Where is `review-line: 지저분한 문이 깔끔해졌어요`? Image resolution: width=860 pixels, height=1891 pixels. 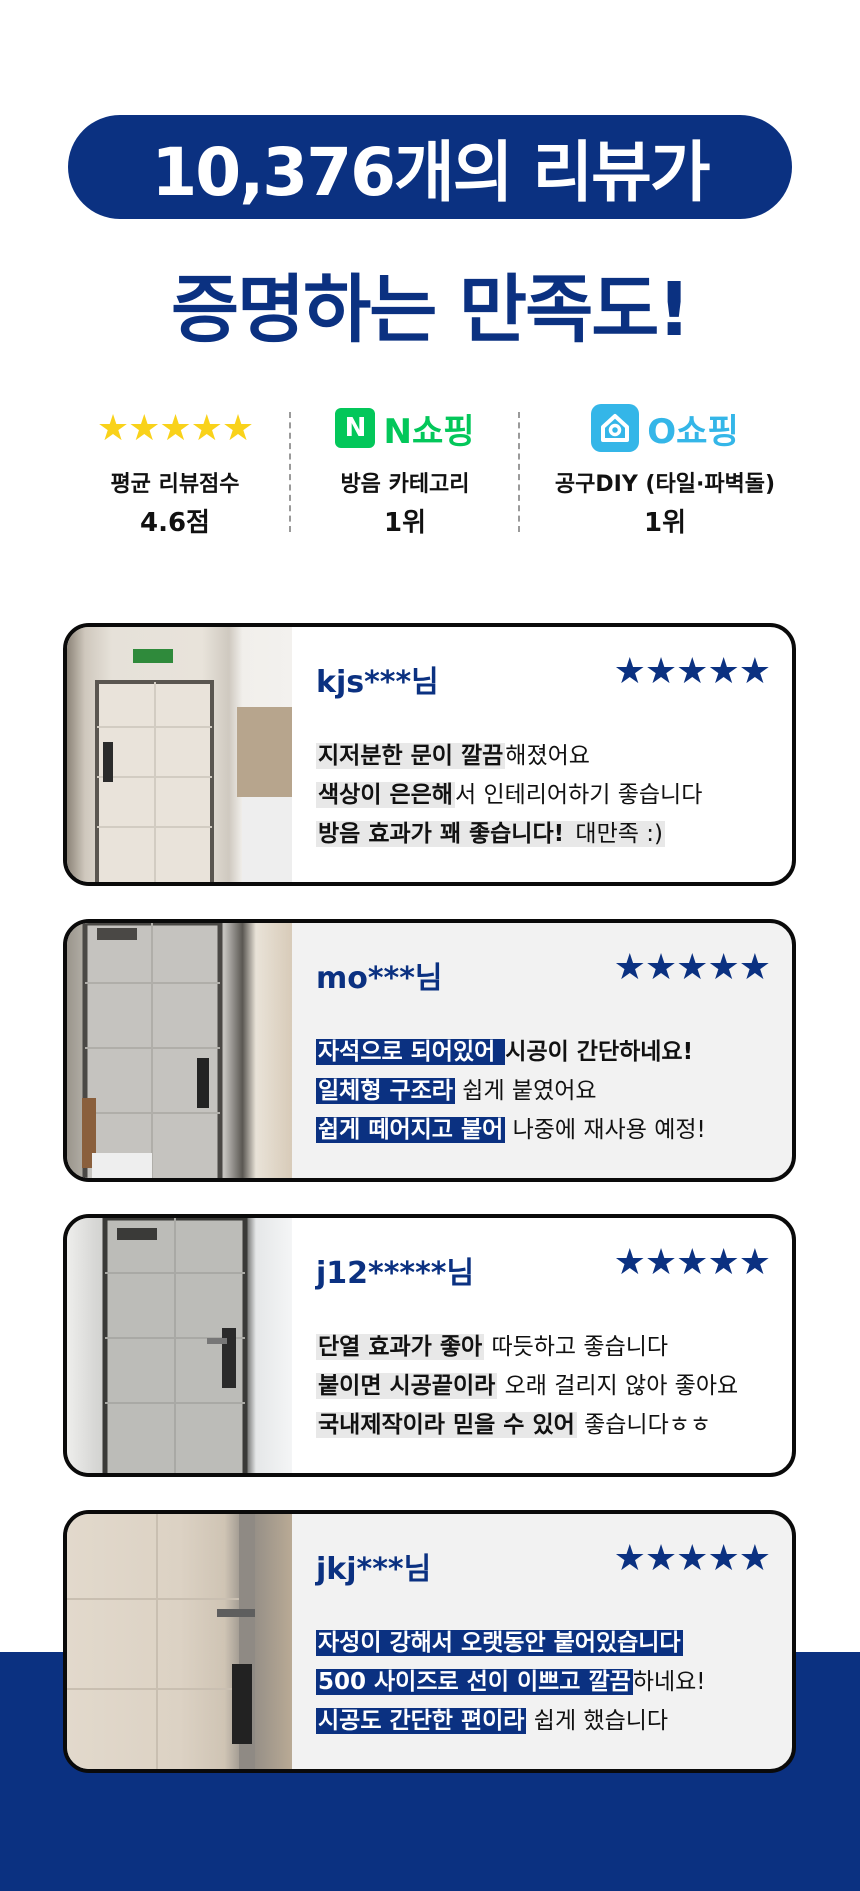 review-line: 지저분한 문이 깔끔해졌어요 is located at coordinates (549, 756).